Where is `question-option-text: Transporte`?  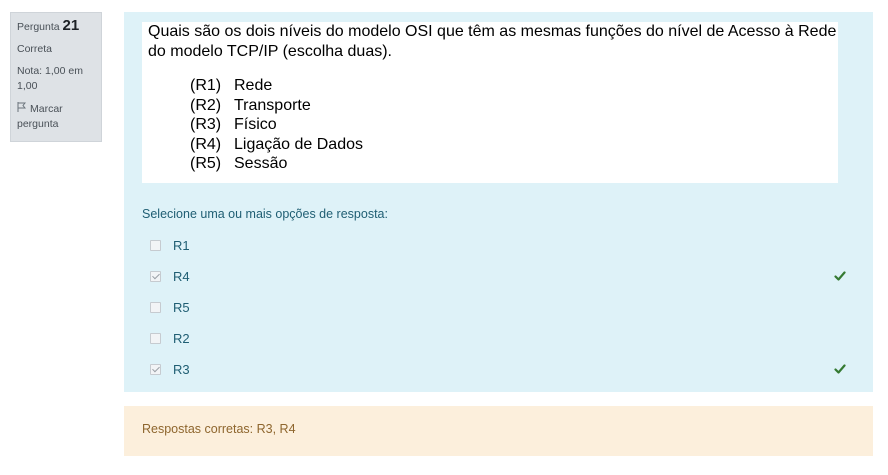 question-option-text: Transporte is located at coordinates (272, 105).